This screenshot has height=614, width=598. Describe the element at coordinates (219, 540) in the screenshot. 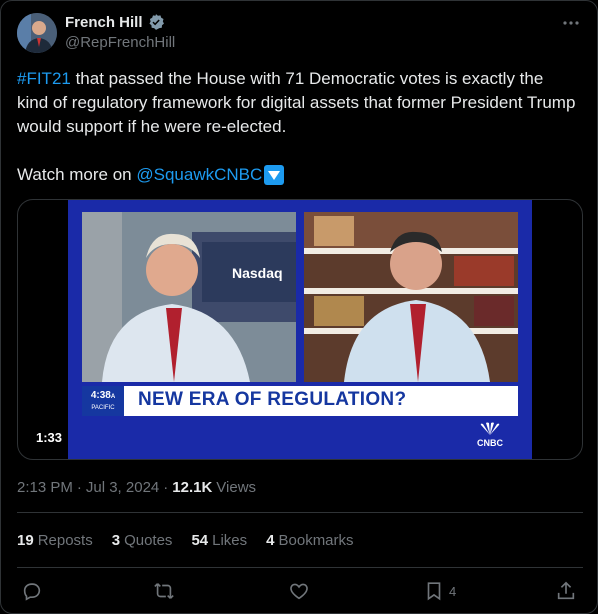

I see `stat-likes: 54 Likes` at that location.